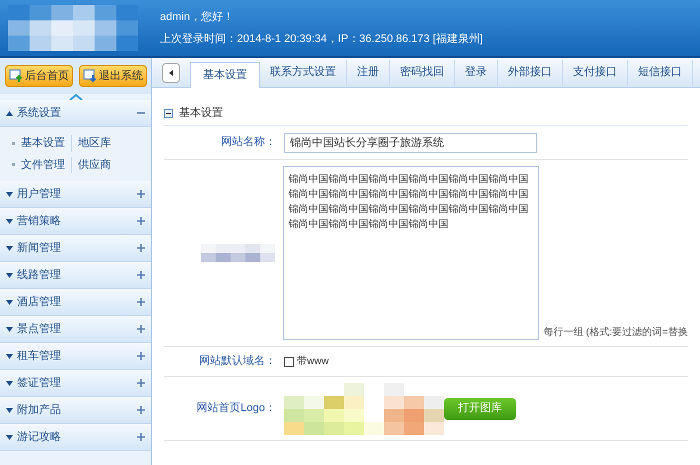 The image size is (700, 465). Describe the element at coordinates (248, 142) in the screenshot. I see `field-label: 网站名称：` at that location.